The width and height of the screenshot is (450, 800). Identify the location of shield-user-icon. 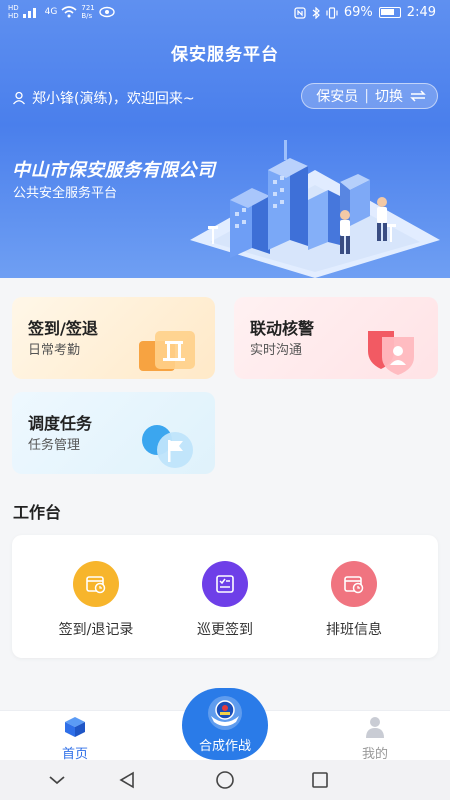
(391, 353).